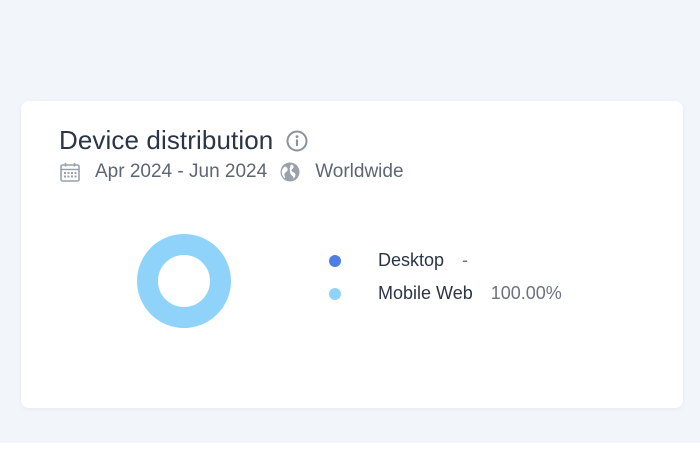 Image resolution: width=700 pixels, height=450 pixels. I want to click on globe-icon, so click(290, 172).